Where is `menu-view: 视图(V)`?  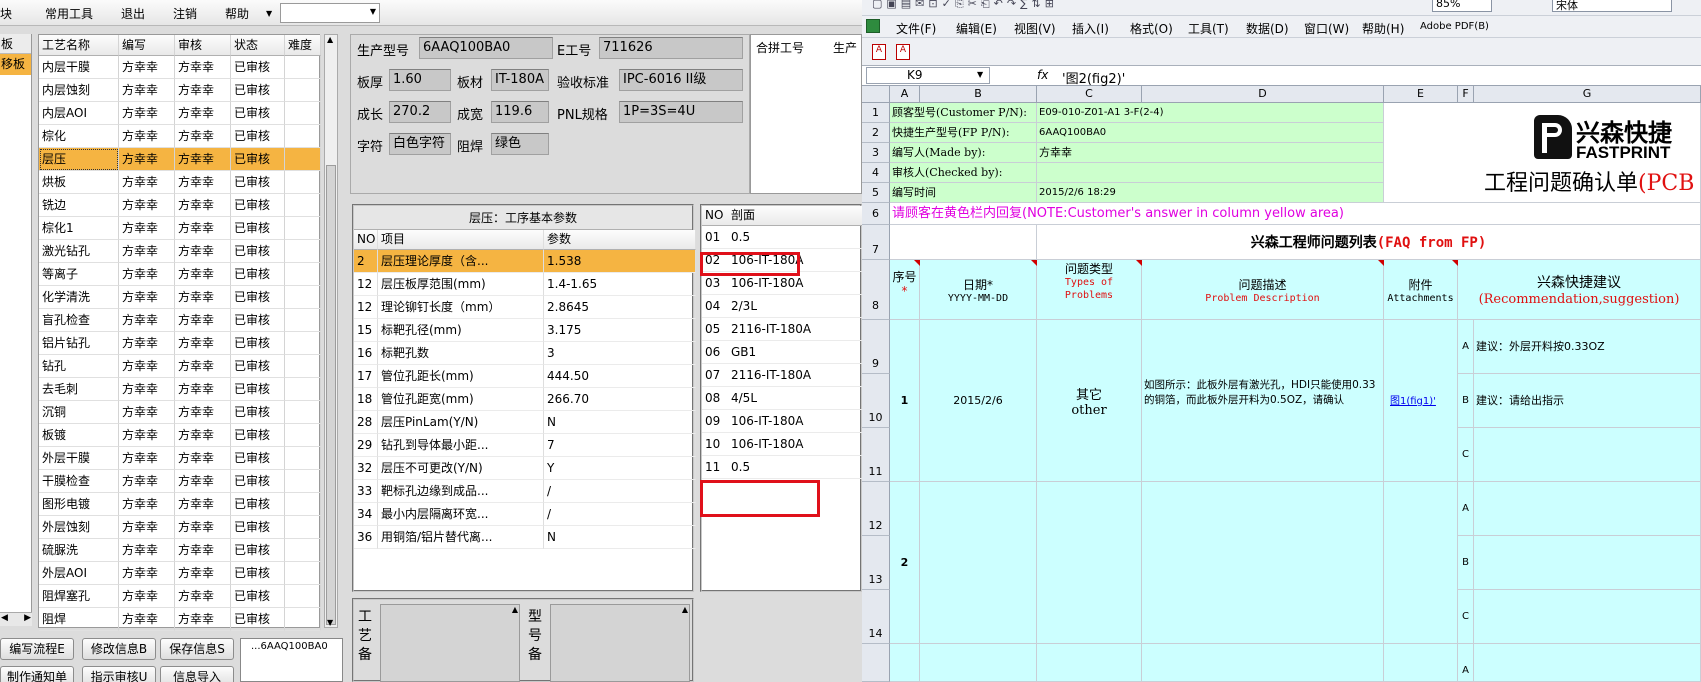
menu-view: 视图(V) is located at coordinates (1035, 28).